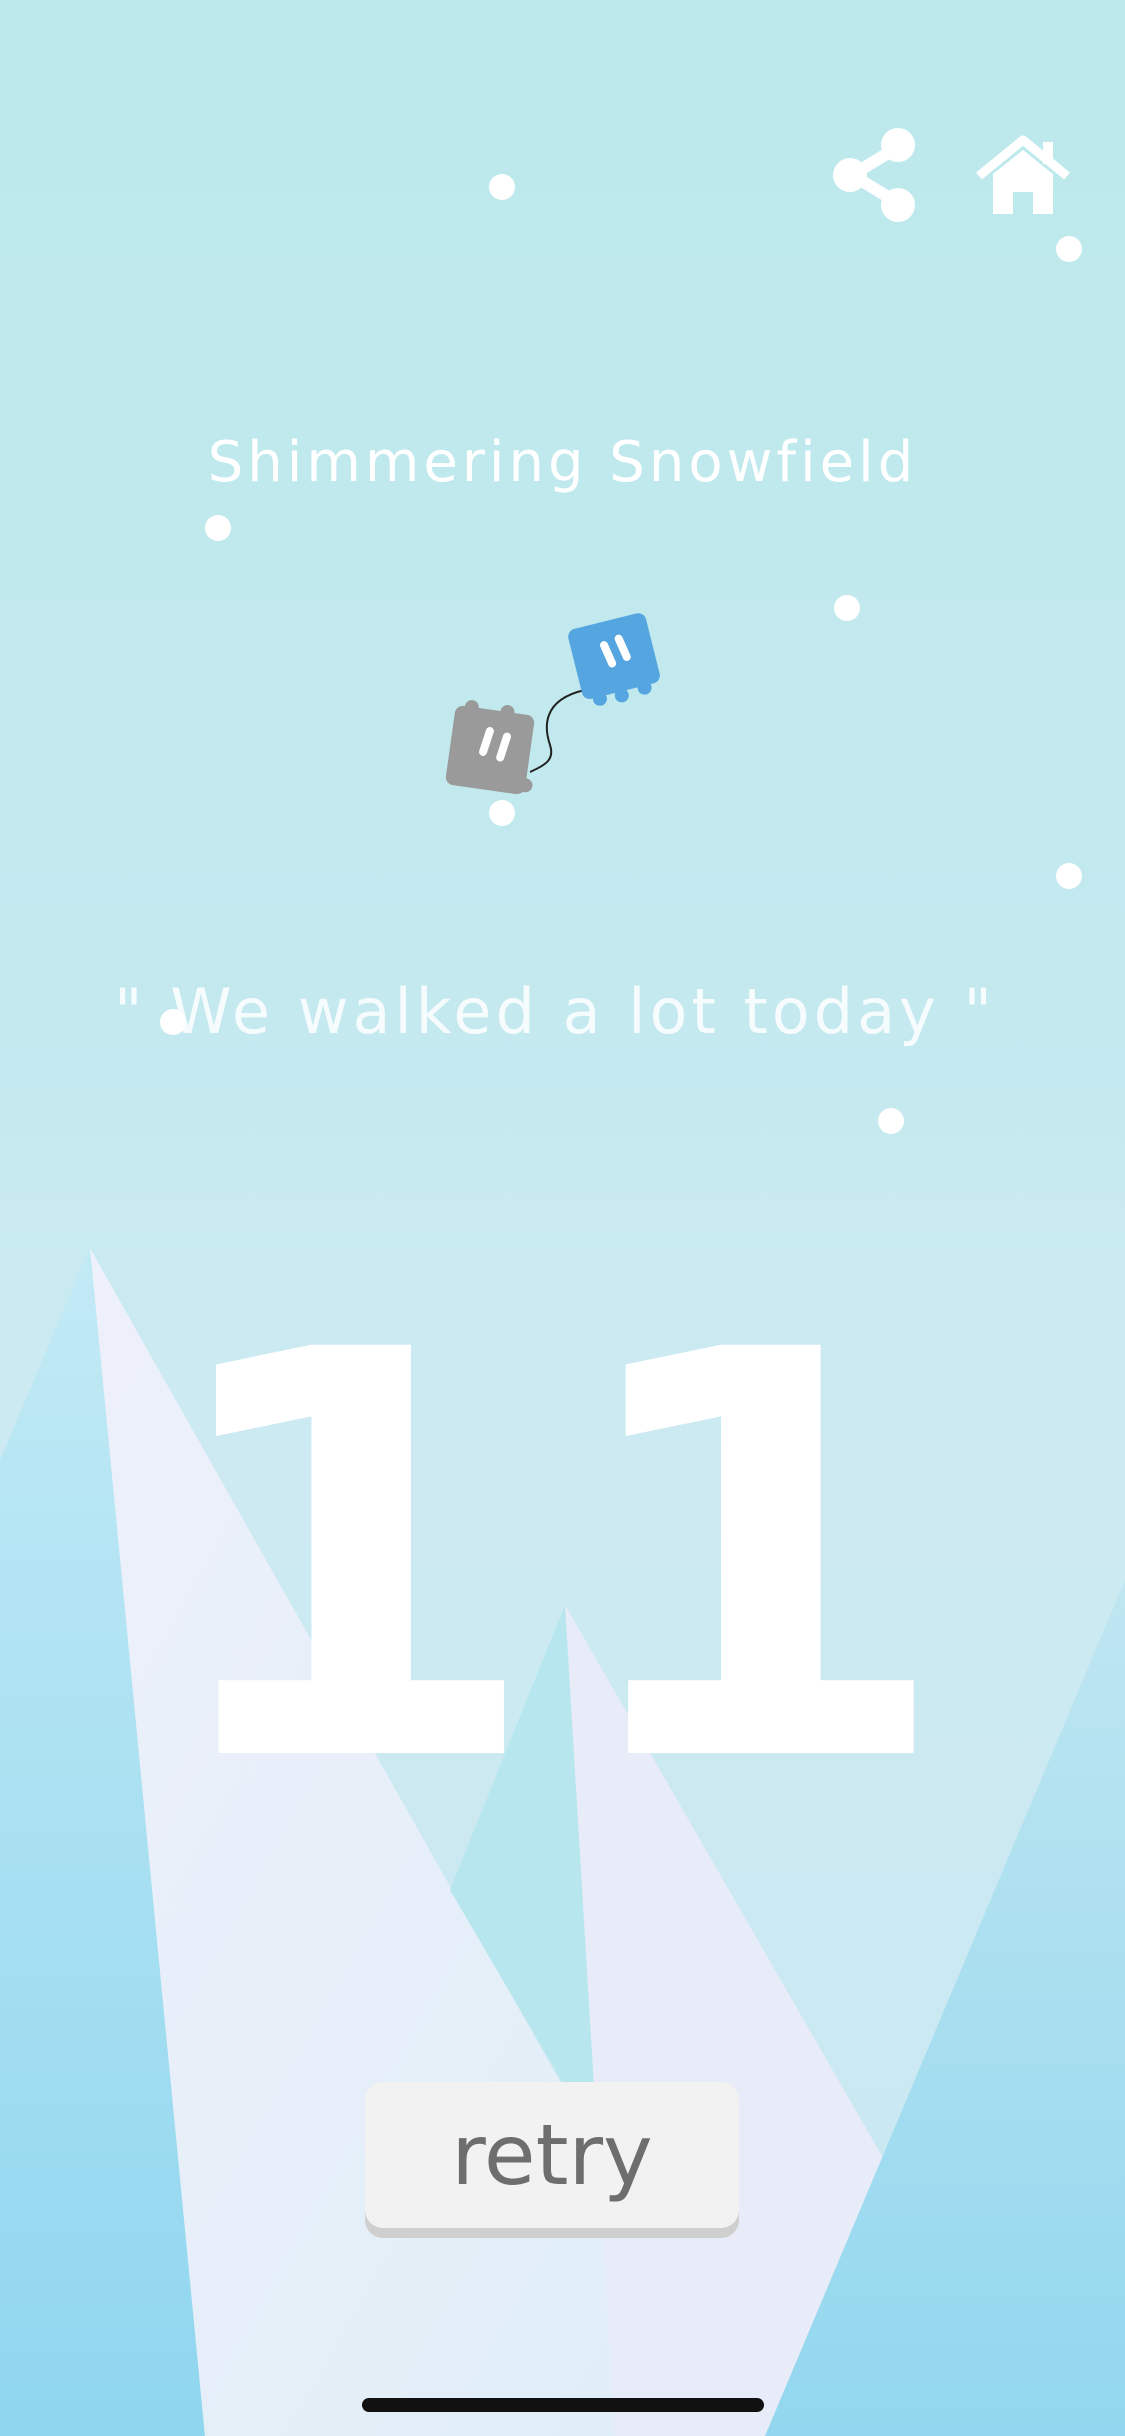  What do you see at coordinates (563, 2405) in the screenshot?
I see `home-indicator` at bounding box center [563, 2405].